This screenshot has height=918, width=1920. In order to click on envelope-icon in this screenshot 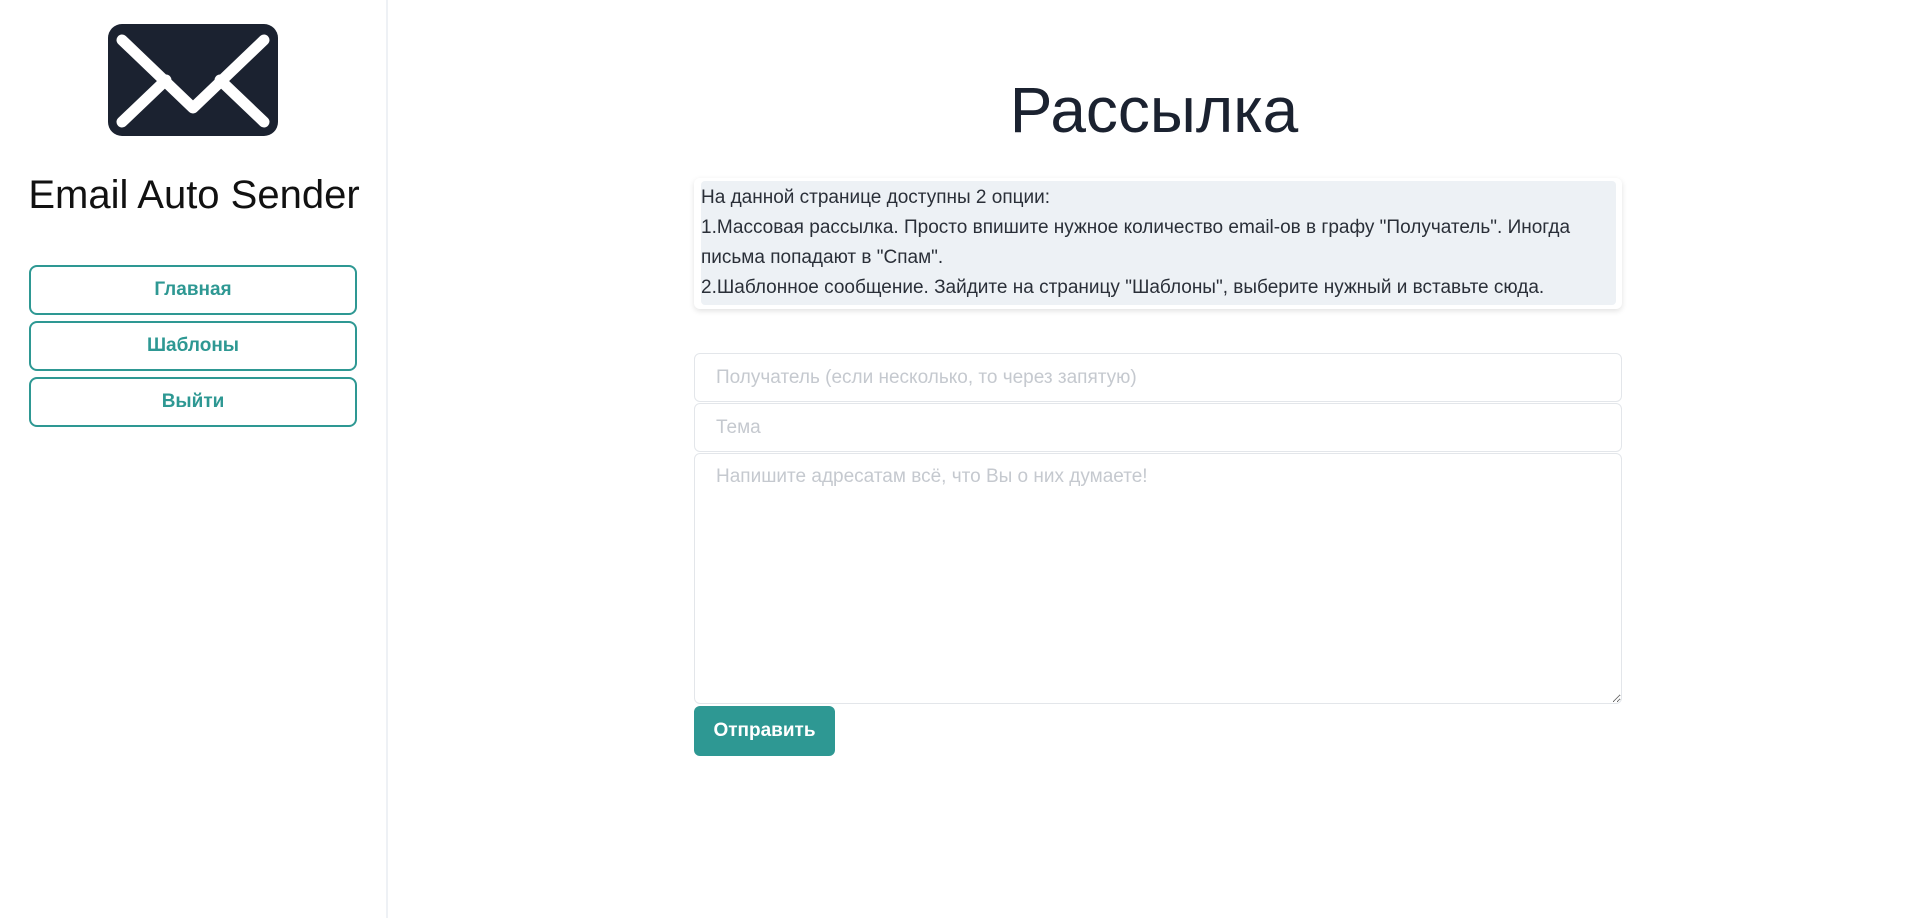, I will do `click(193, 80)`.